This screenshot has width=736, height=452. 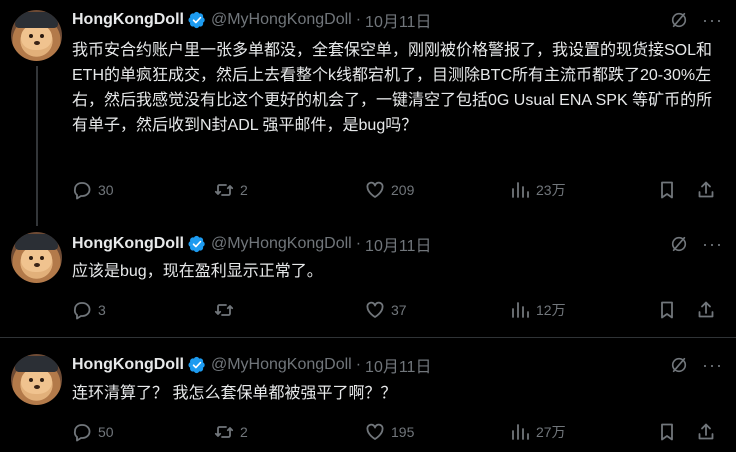 I want to click on views-button: 12万, so click(x=538, y=310).